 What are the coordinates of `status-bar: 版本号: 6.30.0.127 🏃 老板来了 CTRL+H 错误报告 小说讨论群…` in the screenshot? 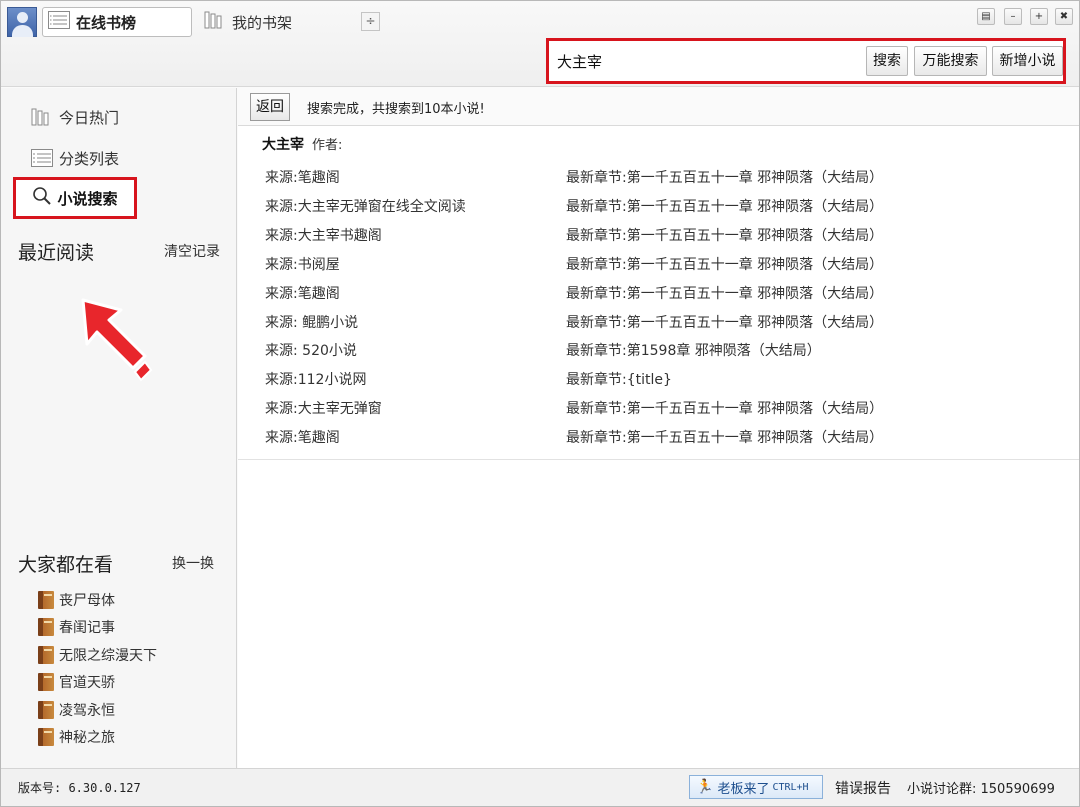 It's located at (540, 787).